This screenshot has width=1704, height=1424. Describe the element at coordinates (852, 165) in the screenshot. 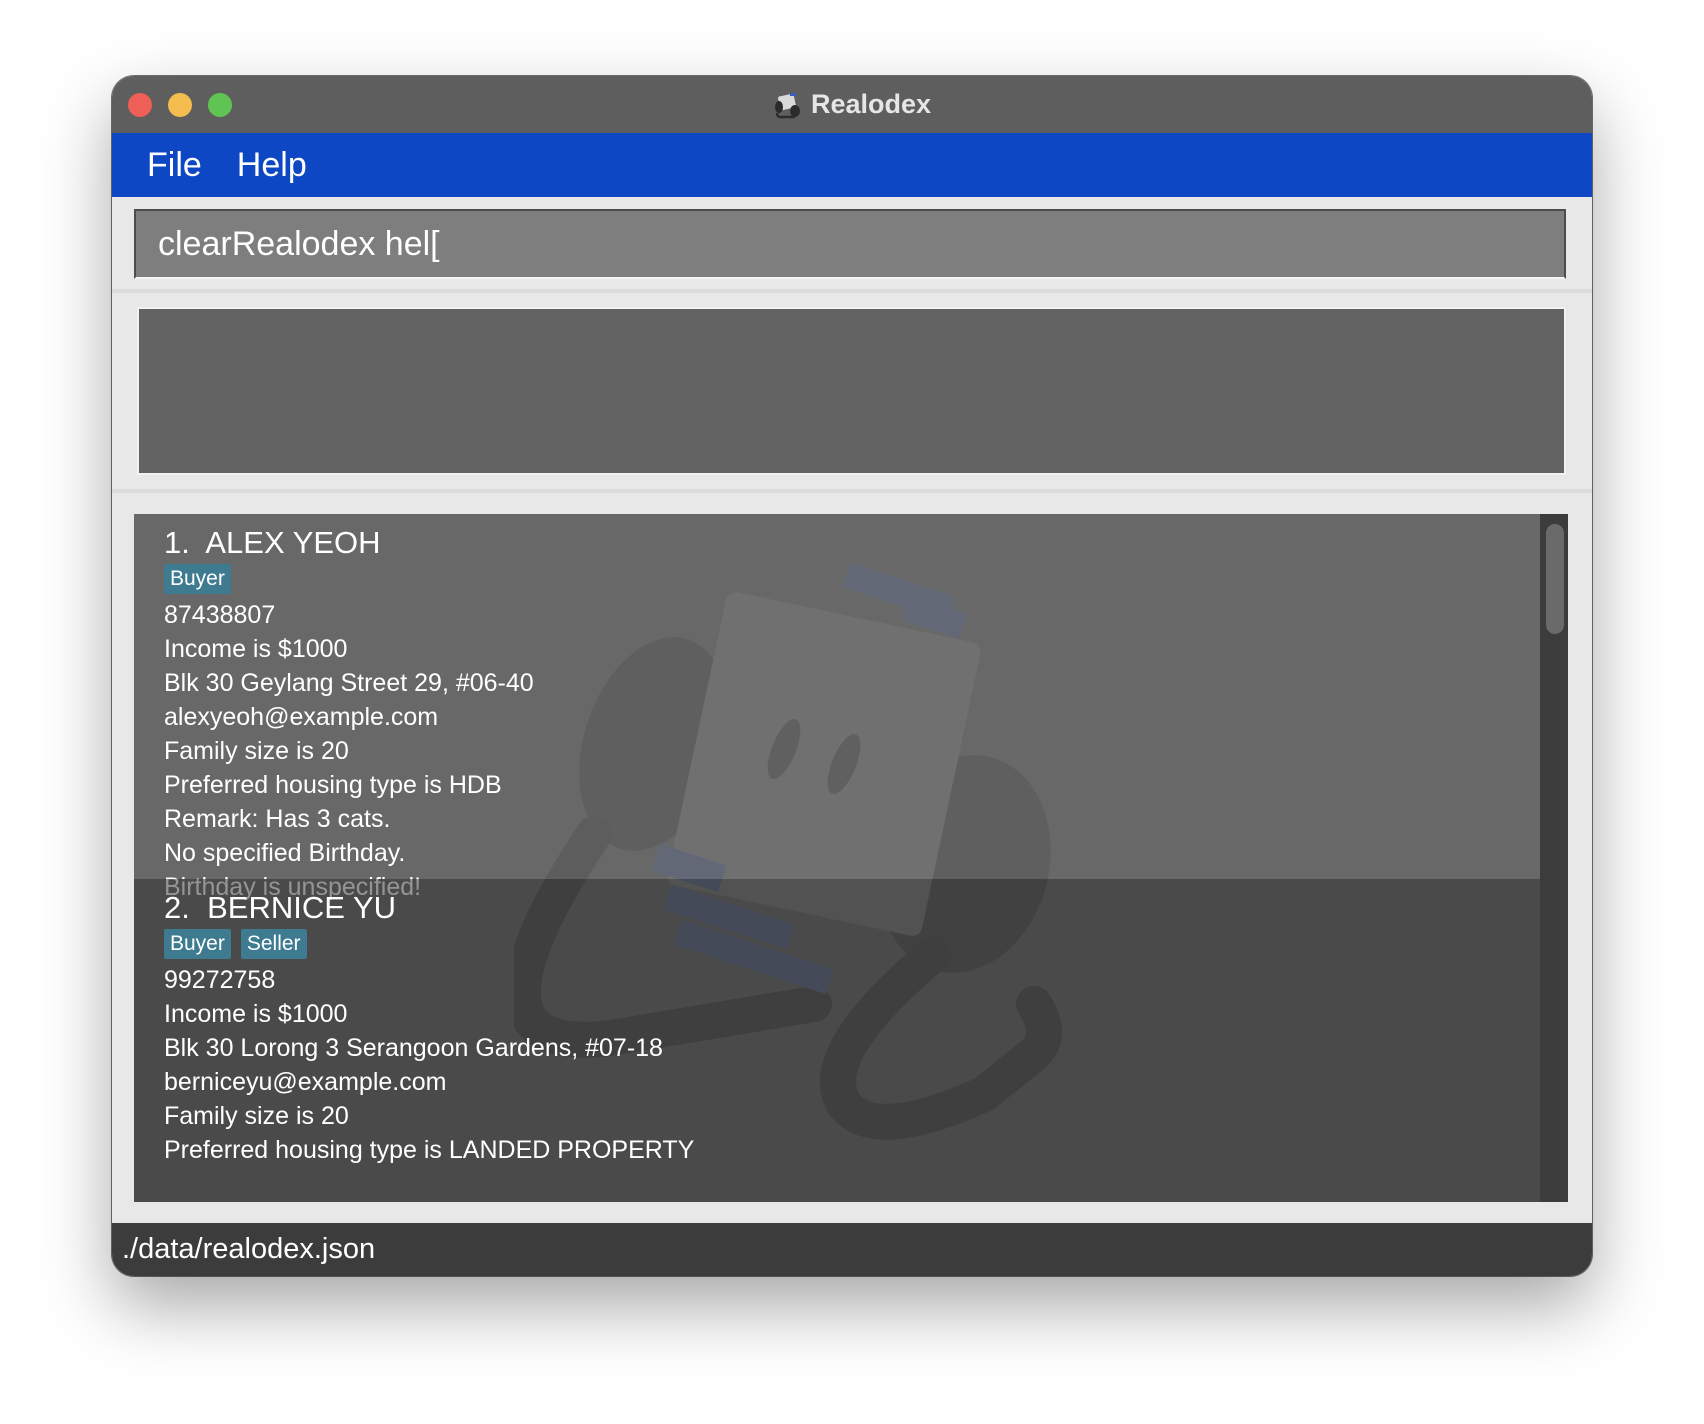

I see `menu-bar: File Help` at that location.